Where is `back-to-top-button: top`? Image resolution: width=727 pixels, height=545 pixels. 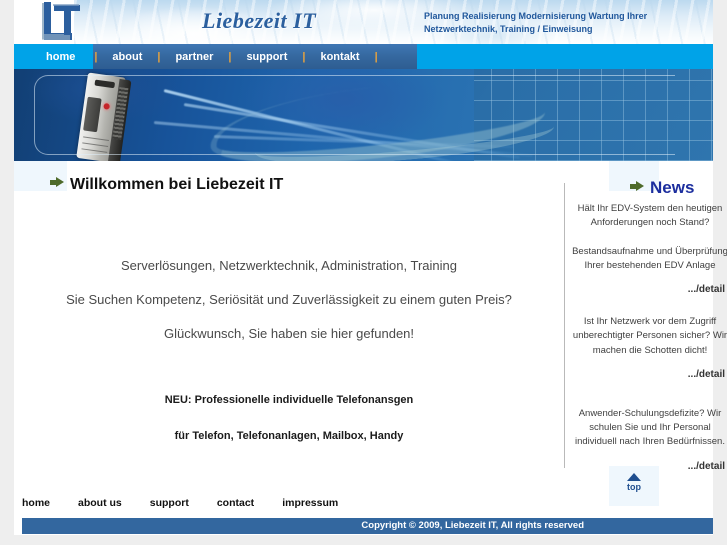
back-to-top-button: top is located at coordinates (634, 486).